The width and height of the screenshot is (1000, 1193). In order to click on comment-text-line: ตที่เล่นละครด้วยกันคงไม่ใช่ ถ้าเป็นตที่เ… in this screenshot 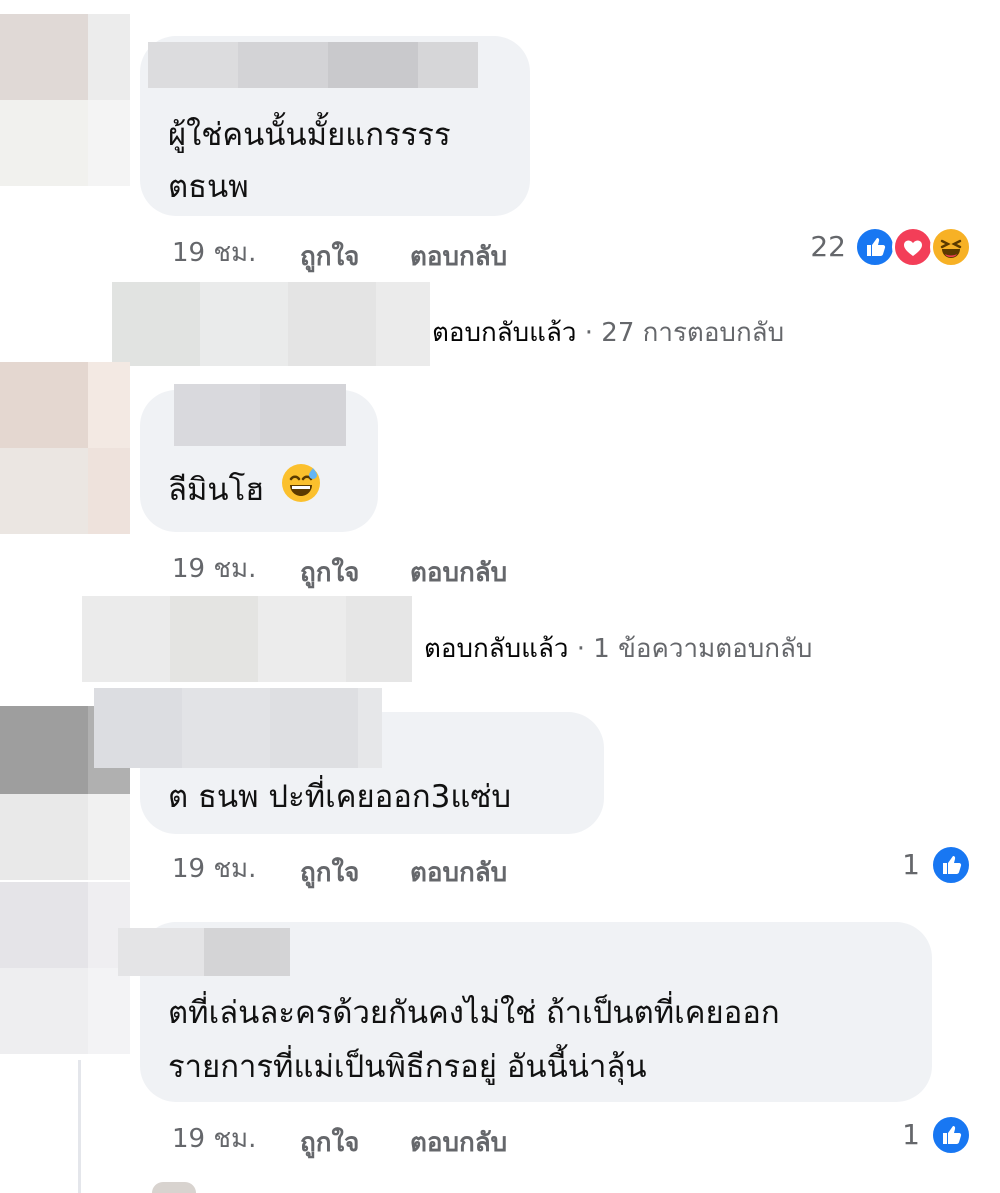, I will do `click(474, 1013)`.